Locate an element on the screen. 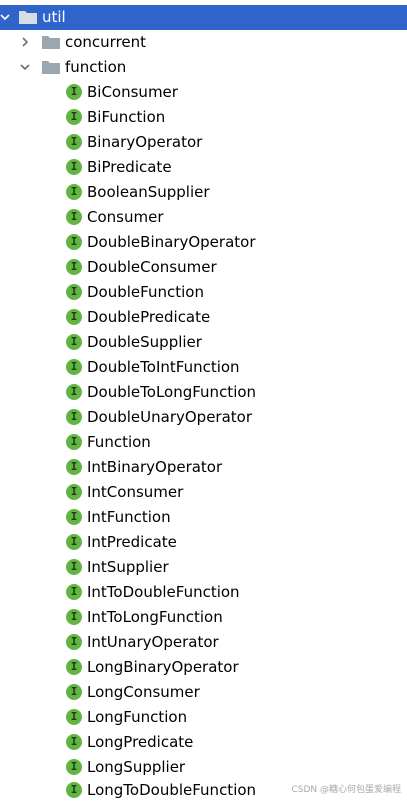 The width and height of the screenshot is (407, 803). interface-label: IntToDoubleFunction is located at coordinates (163, 592).